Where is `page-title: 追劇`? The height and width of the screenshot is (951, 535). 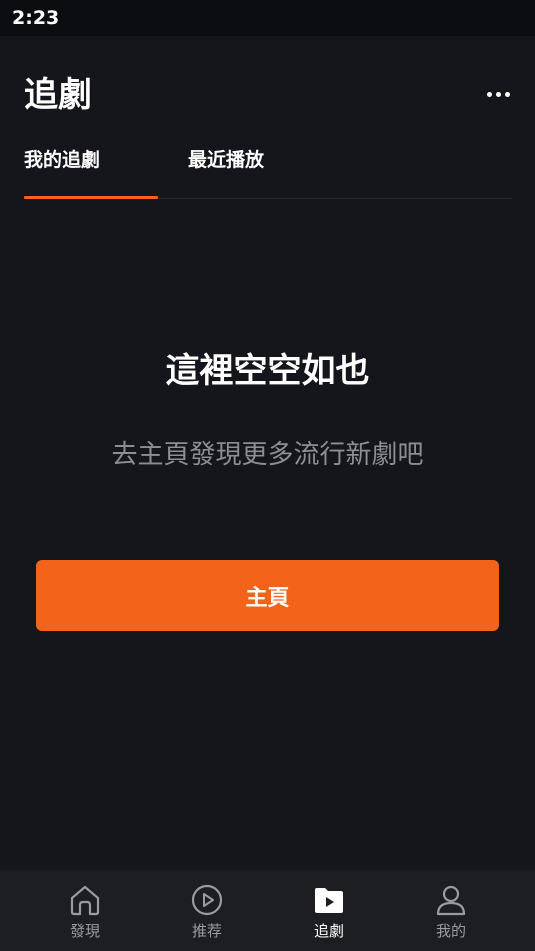 page-title: 追劇 is located at coordinates (58, 95).